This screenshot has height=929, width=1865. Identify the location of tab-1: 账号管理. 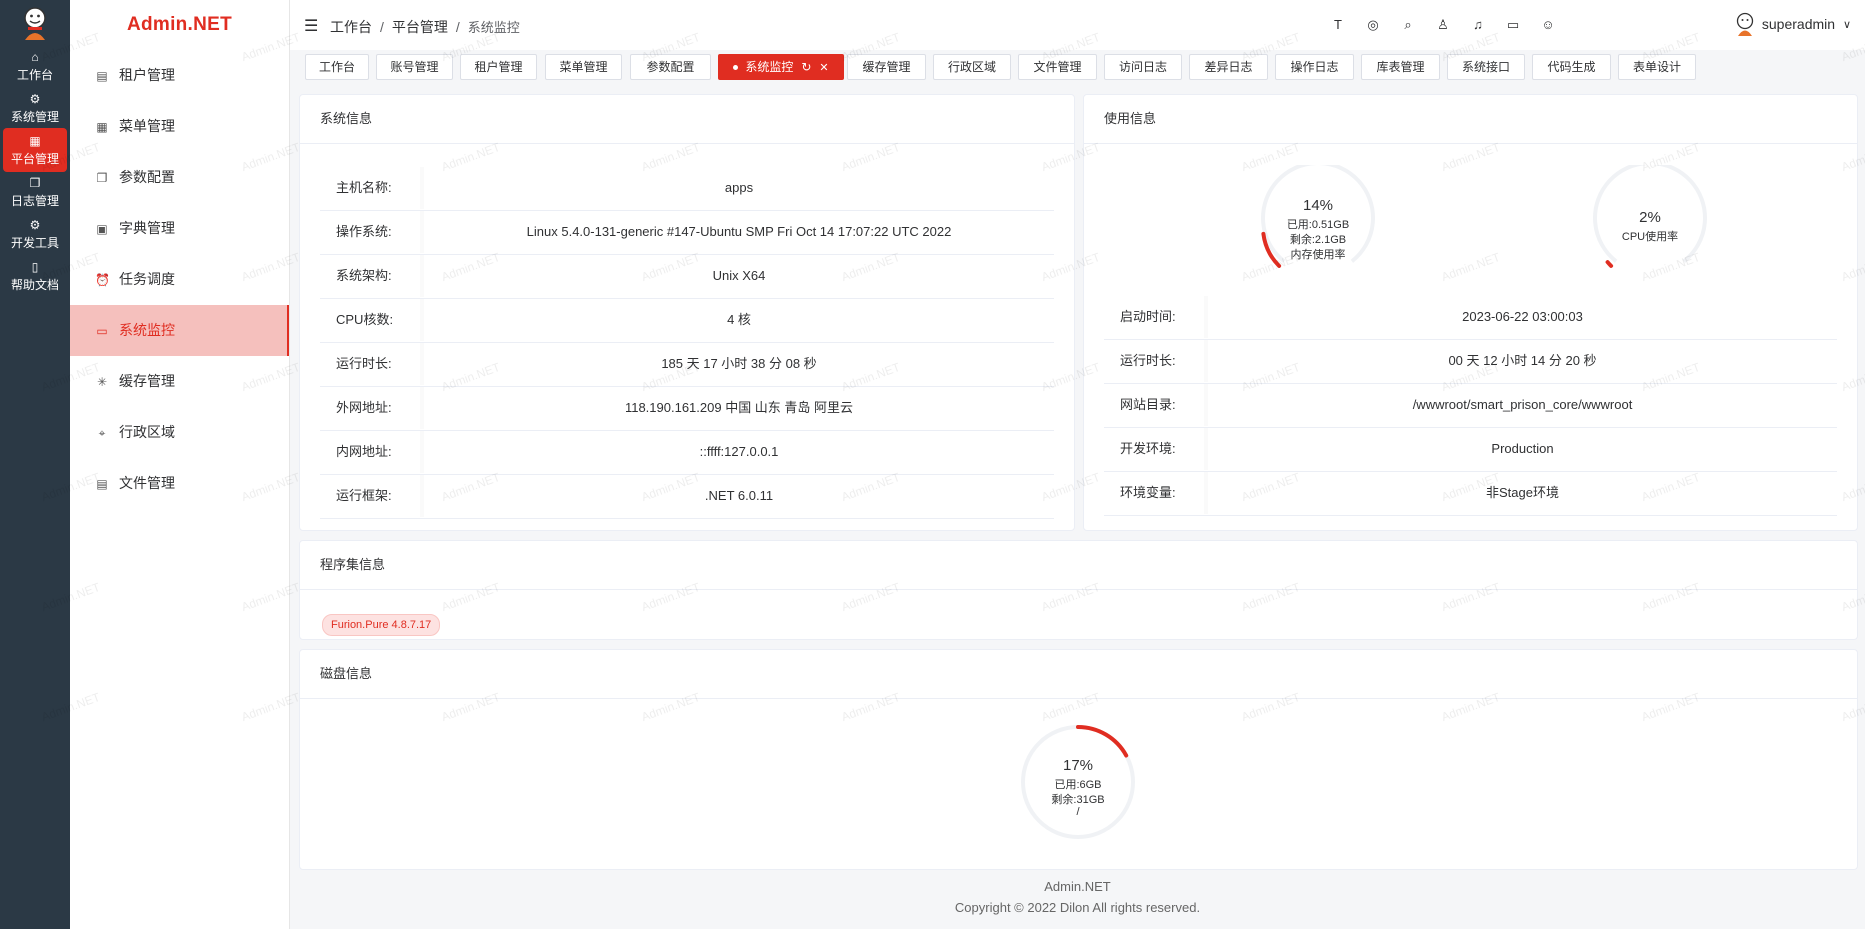
(414, 67).